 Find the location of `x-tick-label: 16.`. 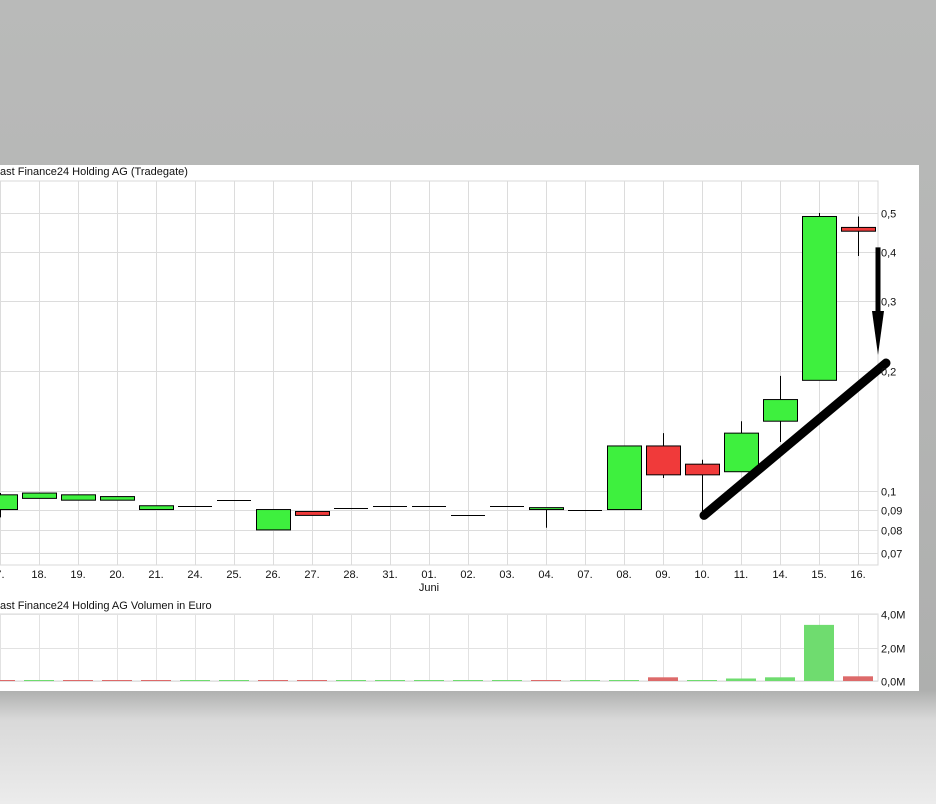

x-tick-label: 16. is located at coordinates (857, 575).